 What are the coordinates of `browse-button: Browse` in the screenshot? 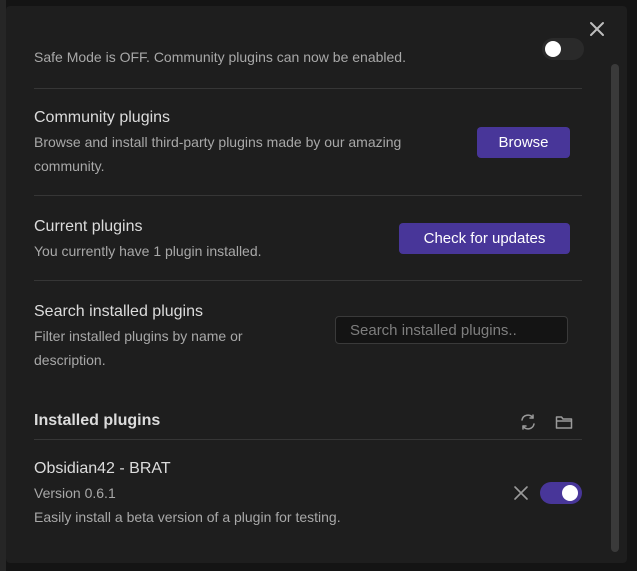 It's located at (523, 142).